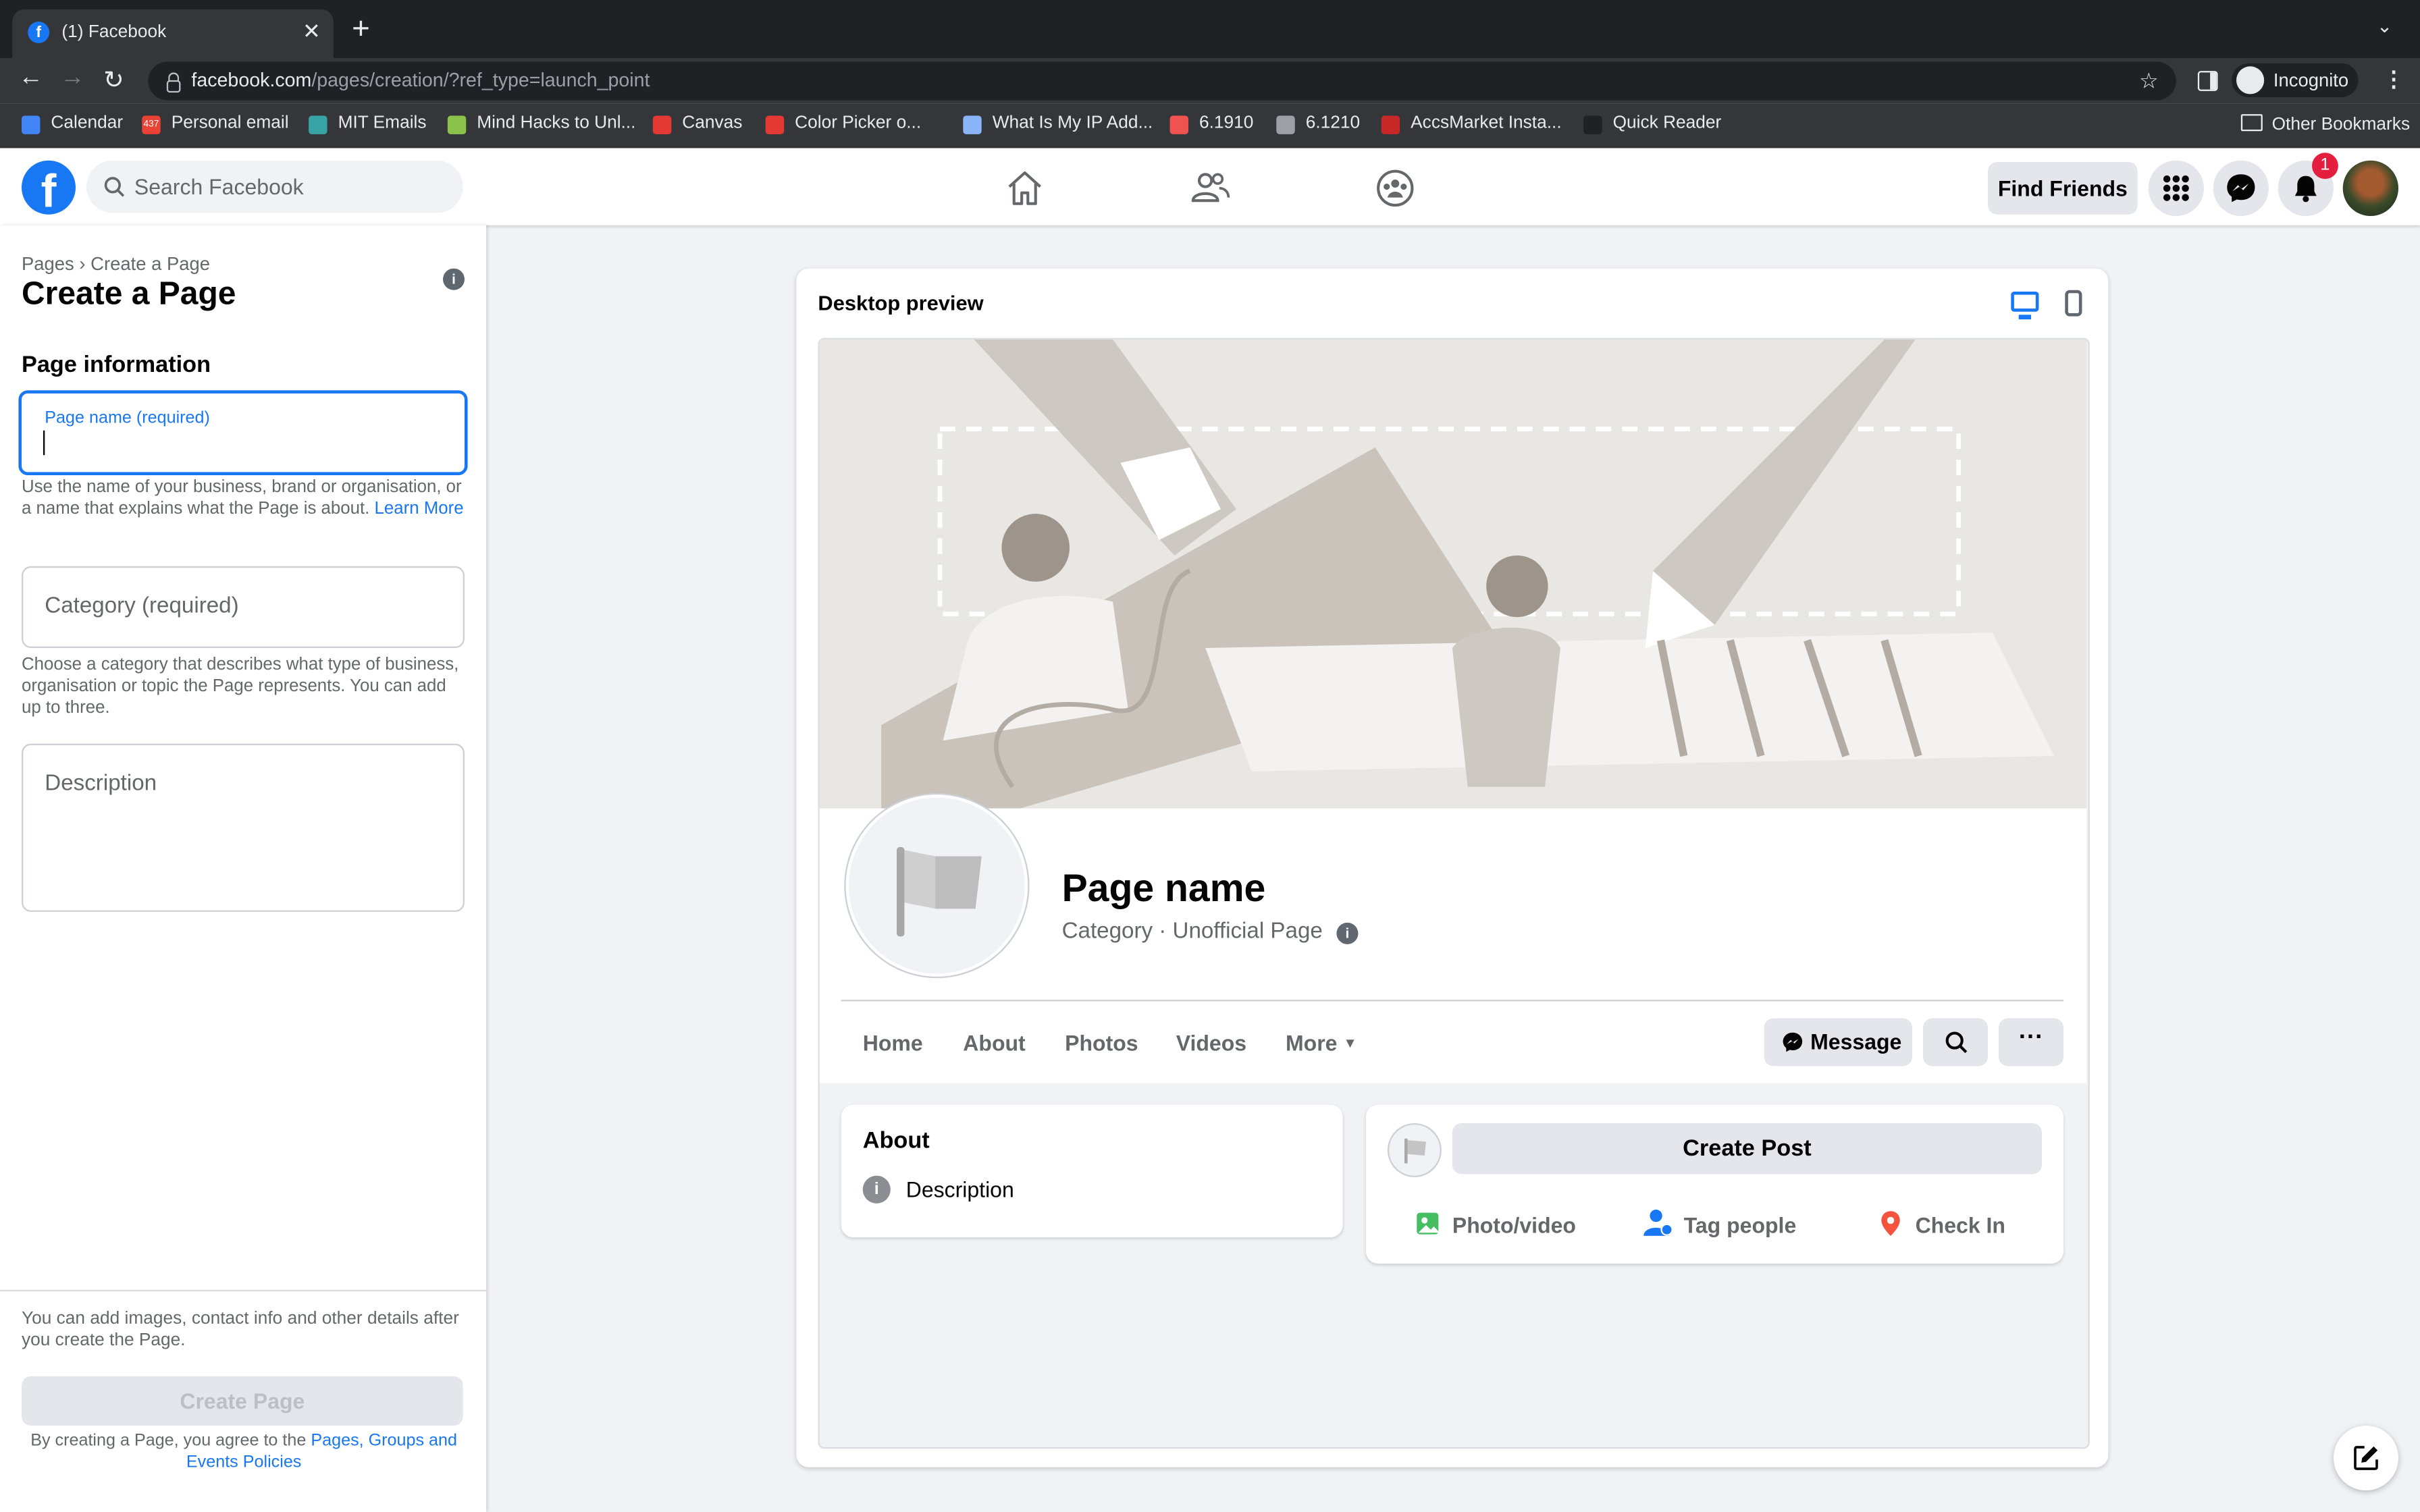  I want to click on menu-grid-icon, so click(2176, 188).